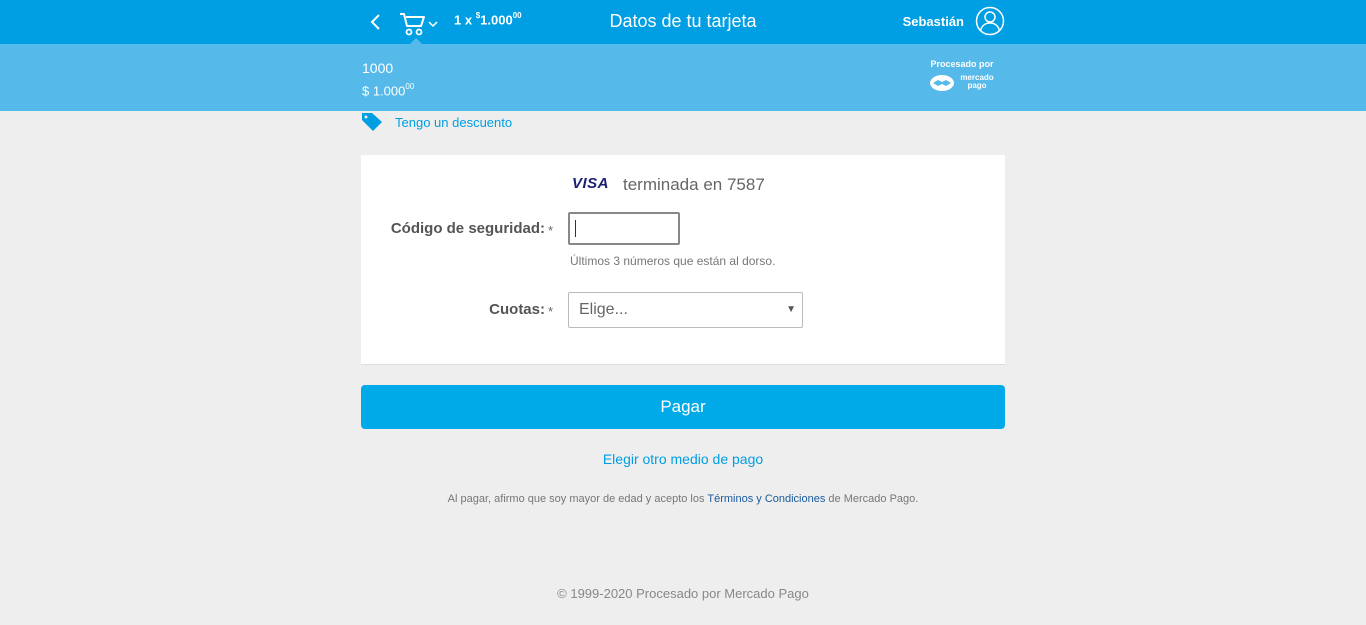 This screenshot has height=625, width=1366. Describe the element at coordinates (694, 184) in the screenshot. I see `card-ending-text: terminada en 7587` at that location.